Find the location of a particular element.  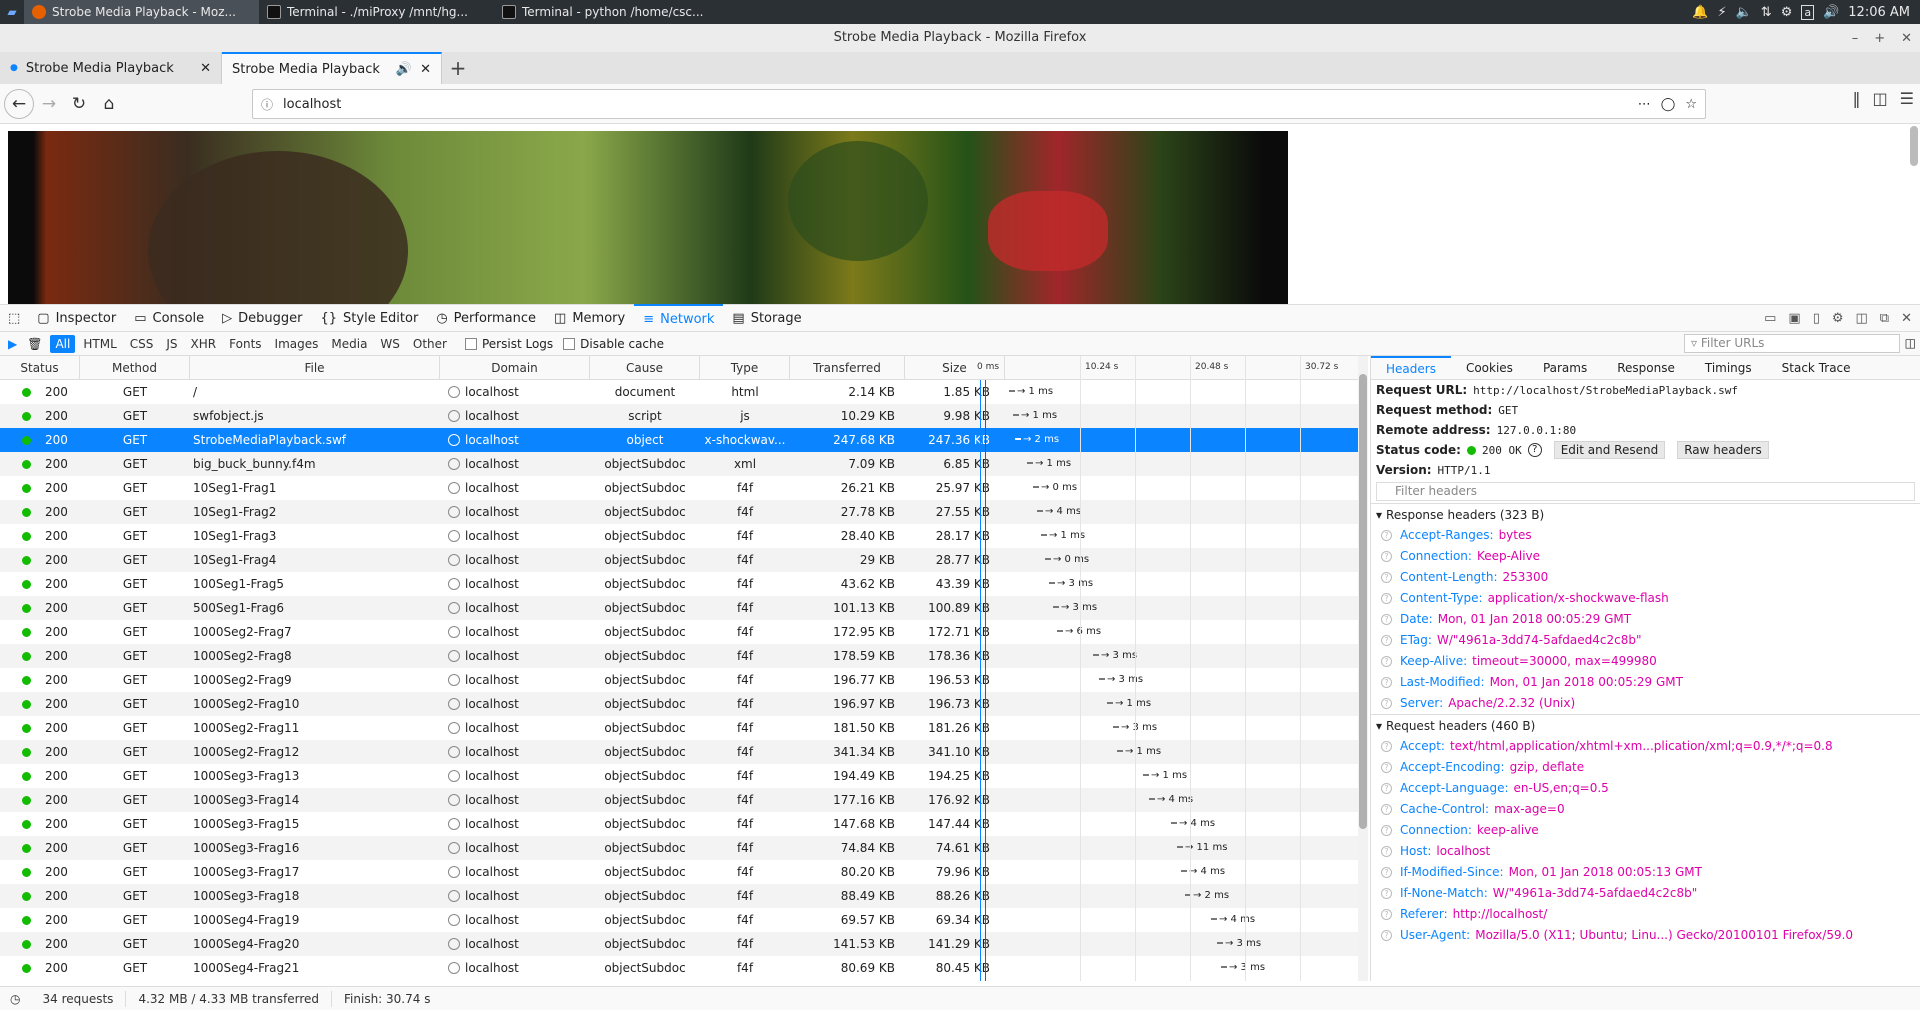

trash-icon: 🗑 is located at coordinates (37, 344).